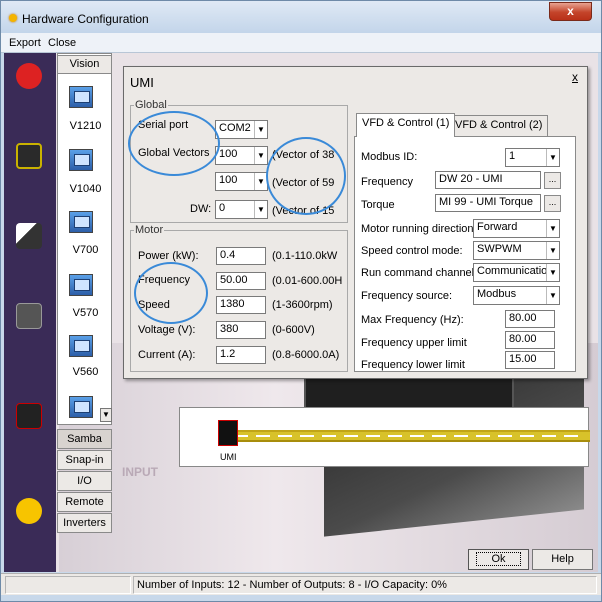 This screenshot has width=602, height=602. I want to click on menu-close: Close, so click(62, 43).